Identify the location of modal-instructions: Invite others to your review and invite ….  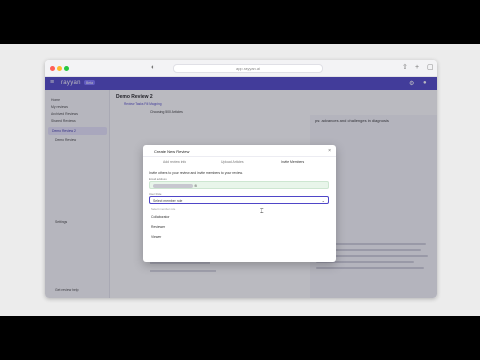
(196, 173).